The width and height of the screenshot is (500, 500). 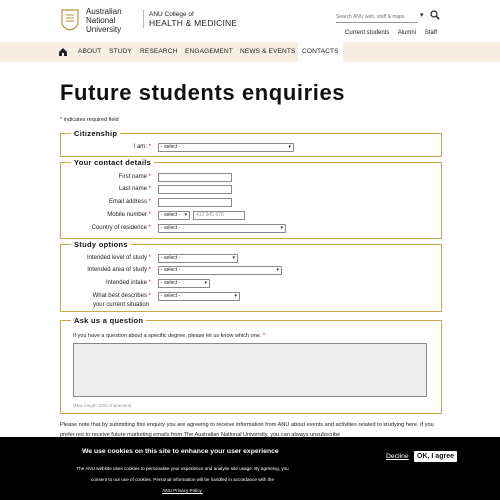 I want to click on ask-legend: Ask us a question, so click(x=109, y=320).